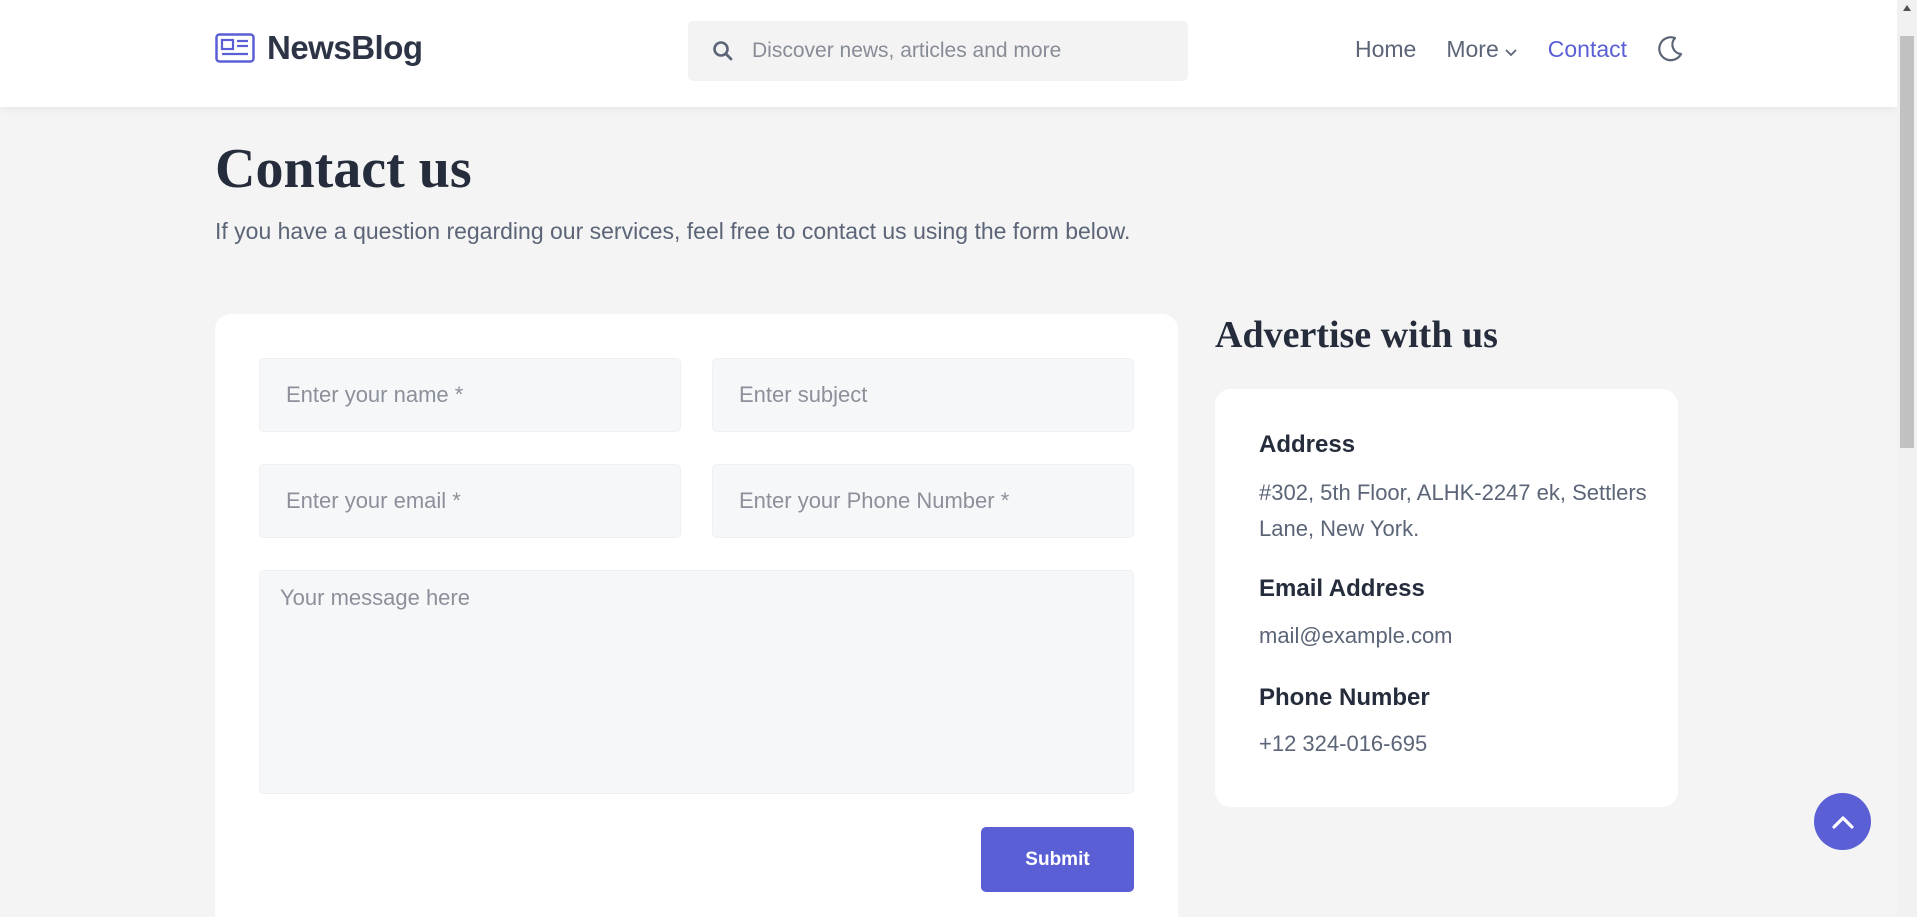 The height and width of the screenshot is (917, 1917). I want to click on chevron-up-icon, so click(1842, 822).